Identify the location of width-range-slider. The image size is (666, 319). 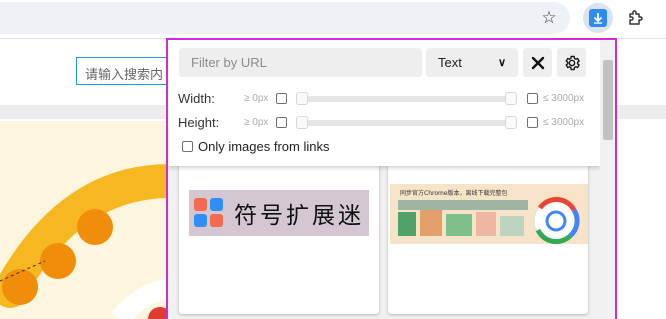
(406, 98).